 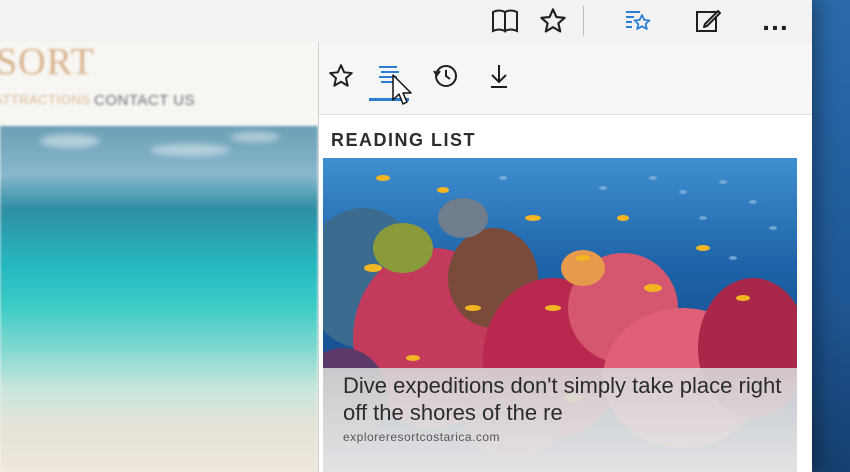 I want to click on download-icon, so click(x=499, y=76).